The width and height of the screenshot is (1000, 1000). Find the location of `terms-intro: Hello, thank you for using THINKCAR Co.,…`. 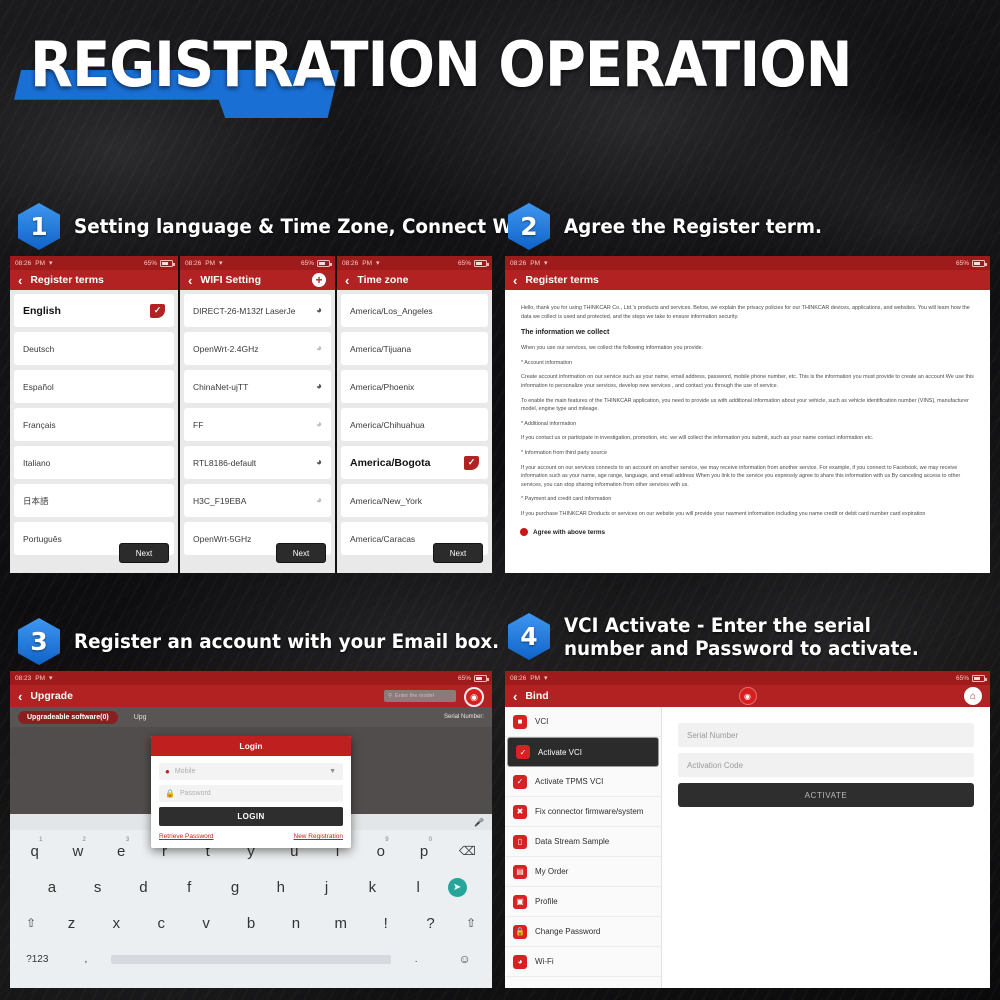

terms-intro: Hello, thank you for using THINKCAR Co.,… is located at coordinates (745, 312).